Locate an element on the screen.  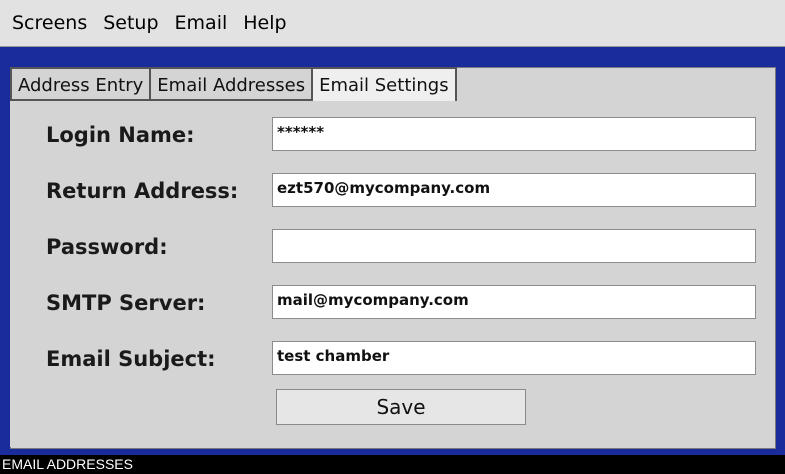
email-subject-field: test chamber is located at coordinates (514, 358).